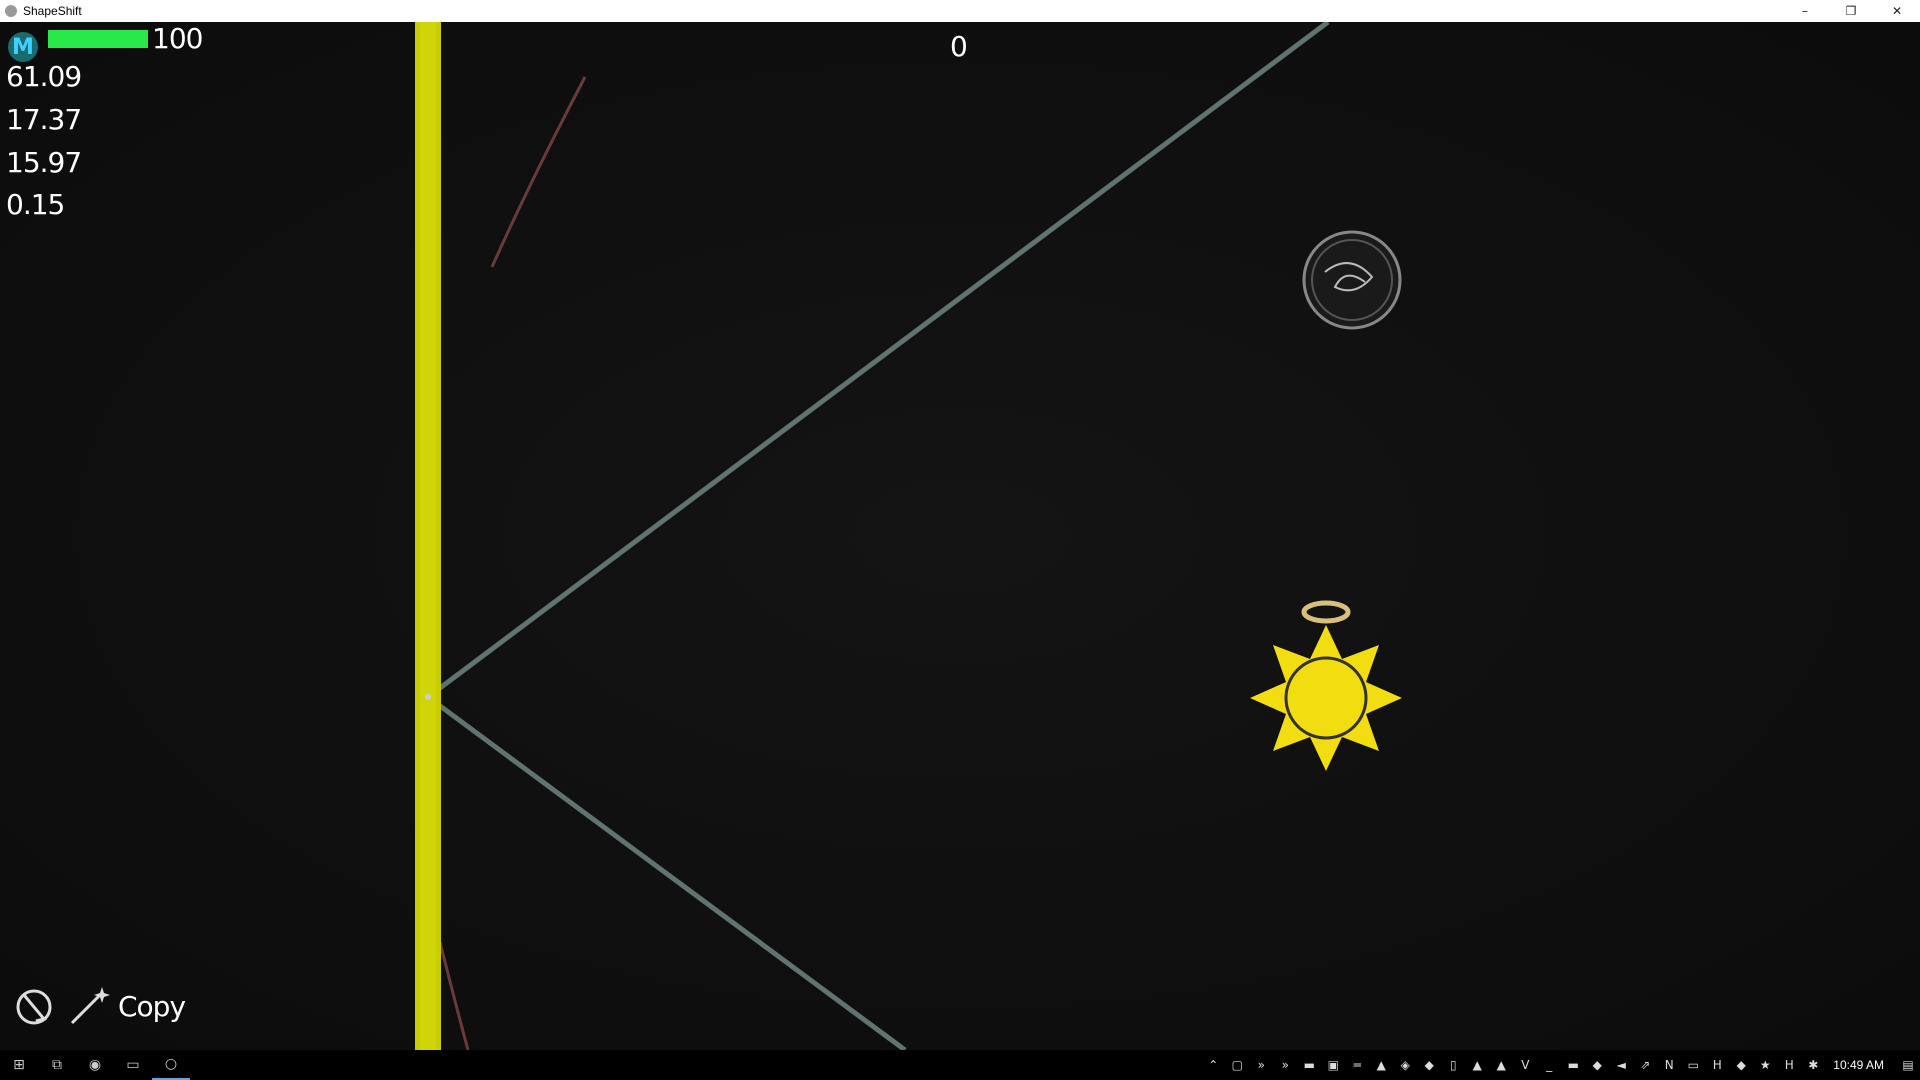 Image resolution: width=1920 pixels, height=1080 pixels. What do you see at coordinates (1741, 1065) in the screenshot?
I see `defender-icon: ◆` at bounding box center [1741, 1065].